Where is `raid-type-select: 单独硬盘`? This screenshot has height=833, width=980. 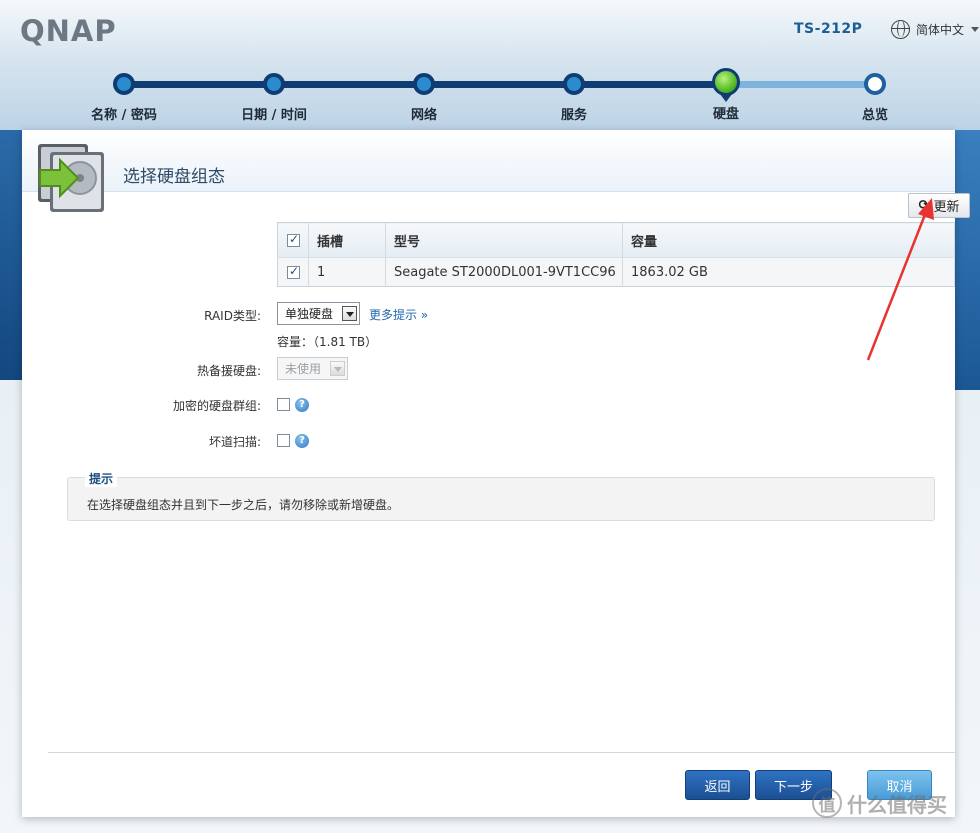
raid-type-select: 单独硬盘 is located at coordinates (318, 313).